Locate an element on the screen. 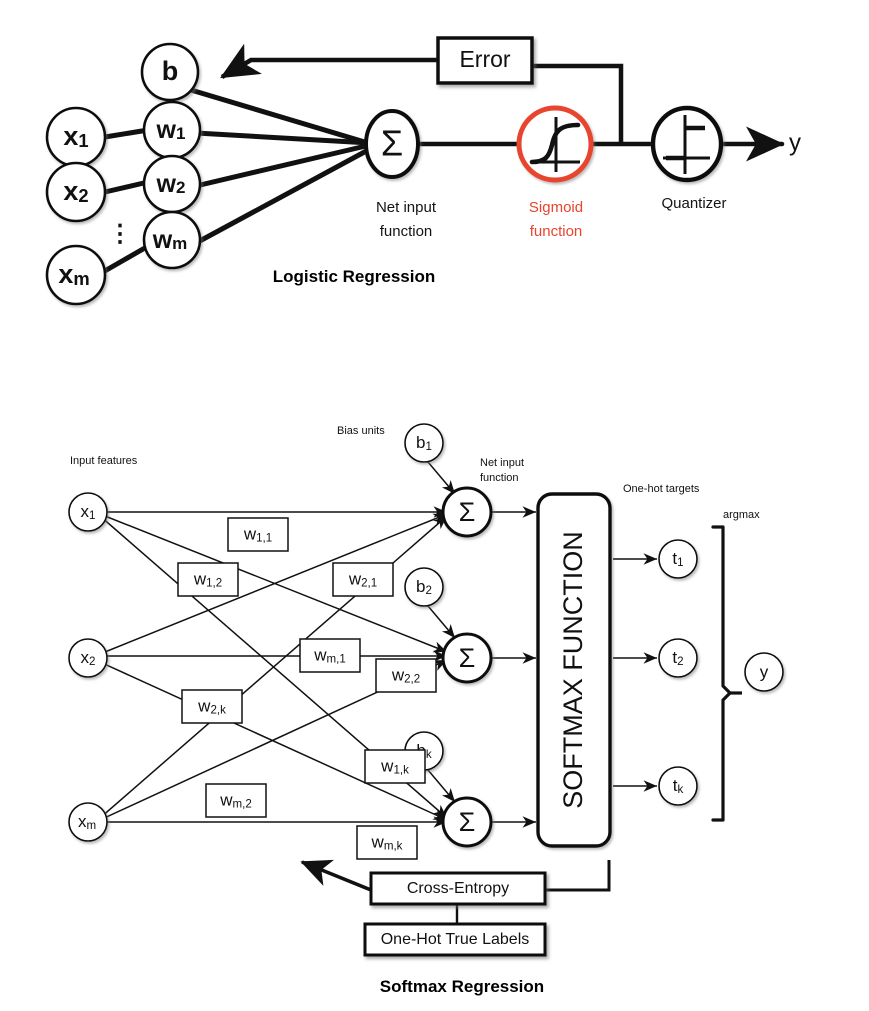 This screenshot has height=1011, width=869. net-input-label-line2: function is located at coordinates (406, 231).